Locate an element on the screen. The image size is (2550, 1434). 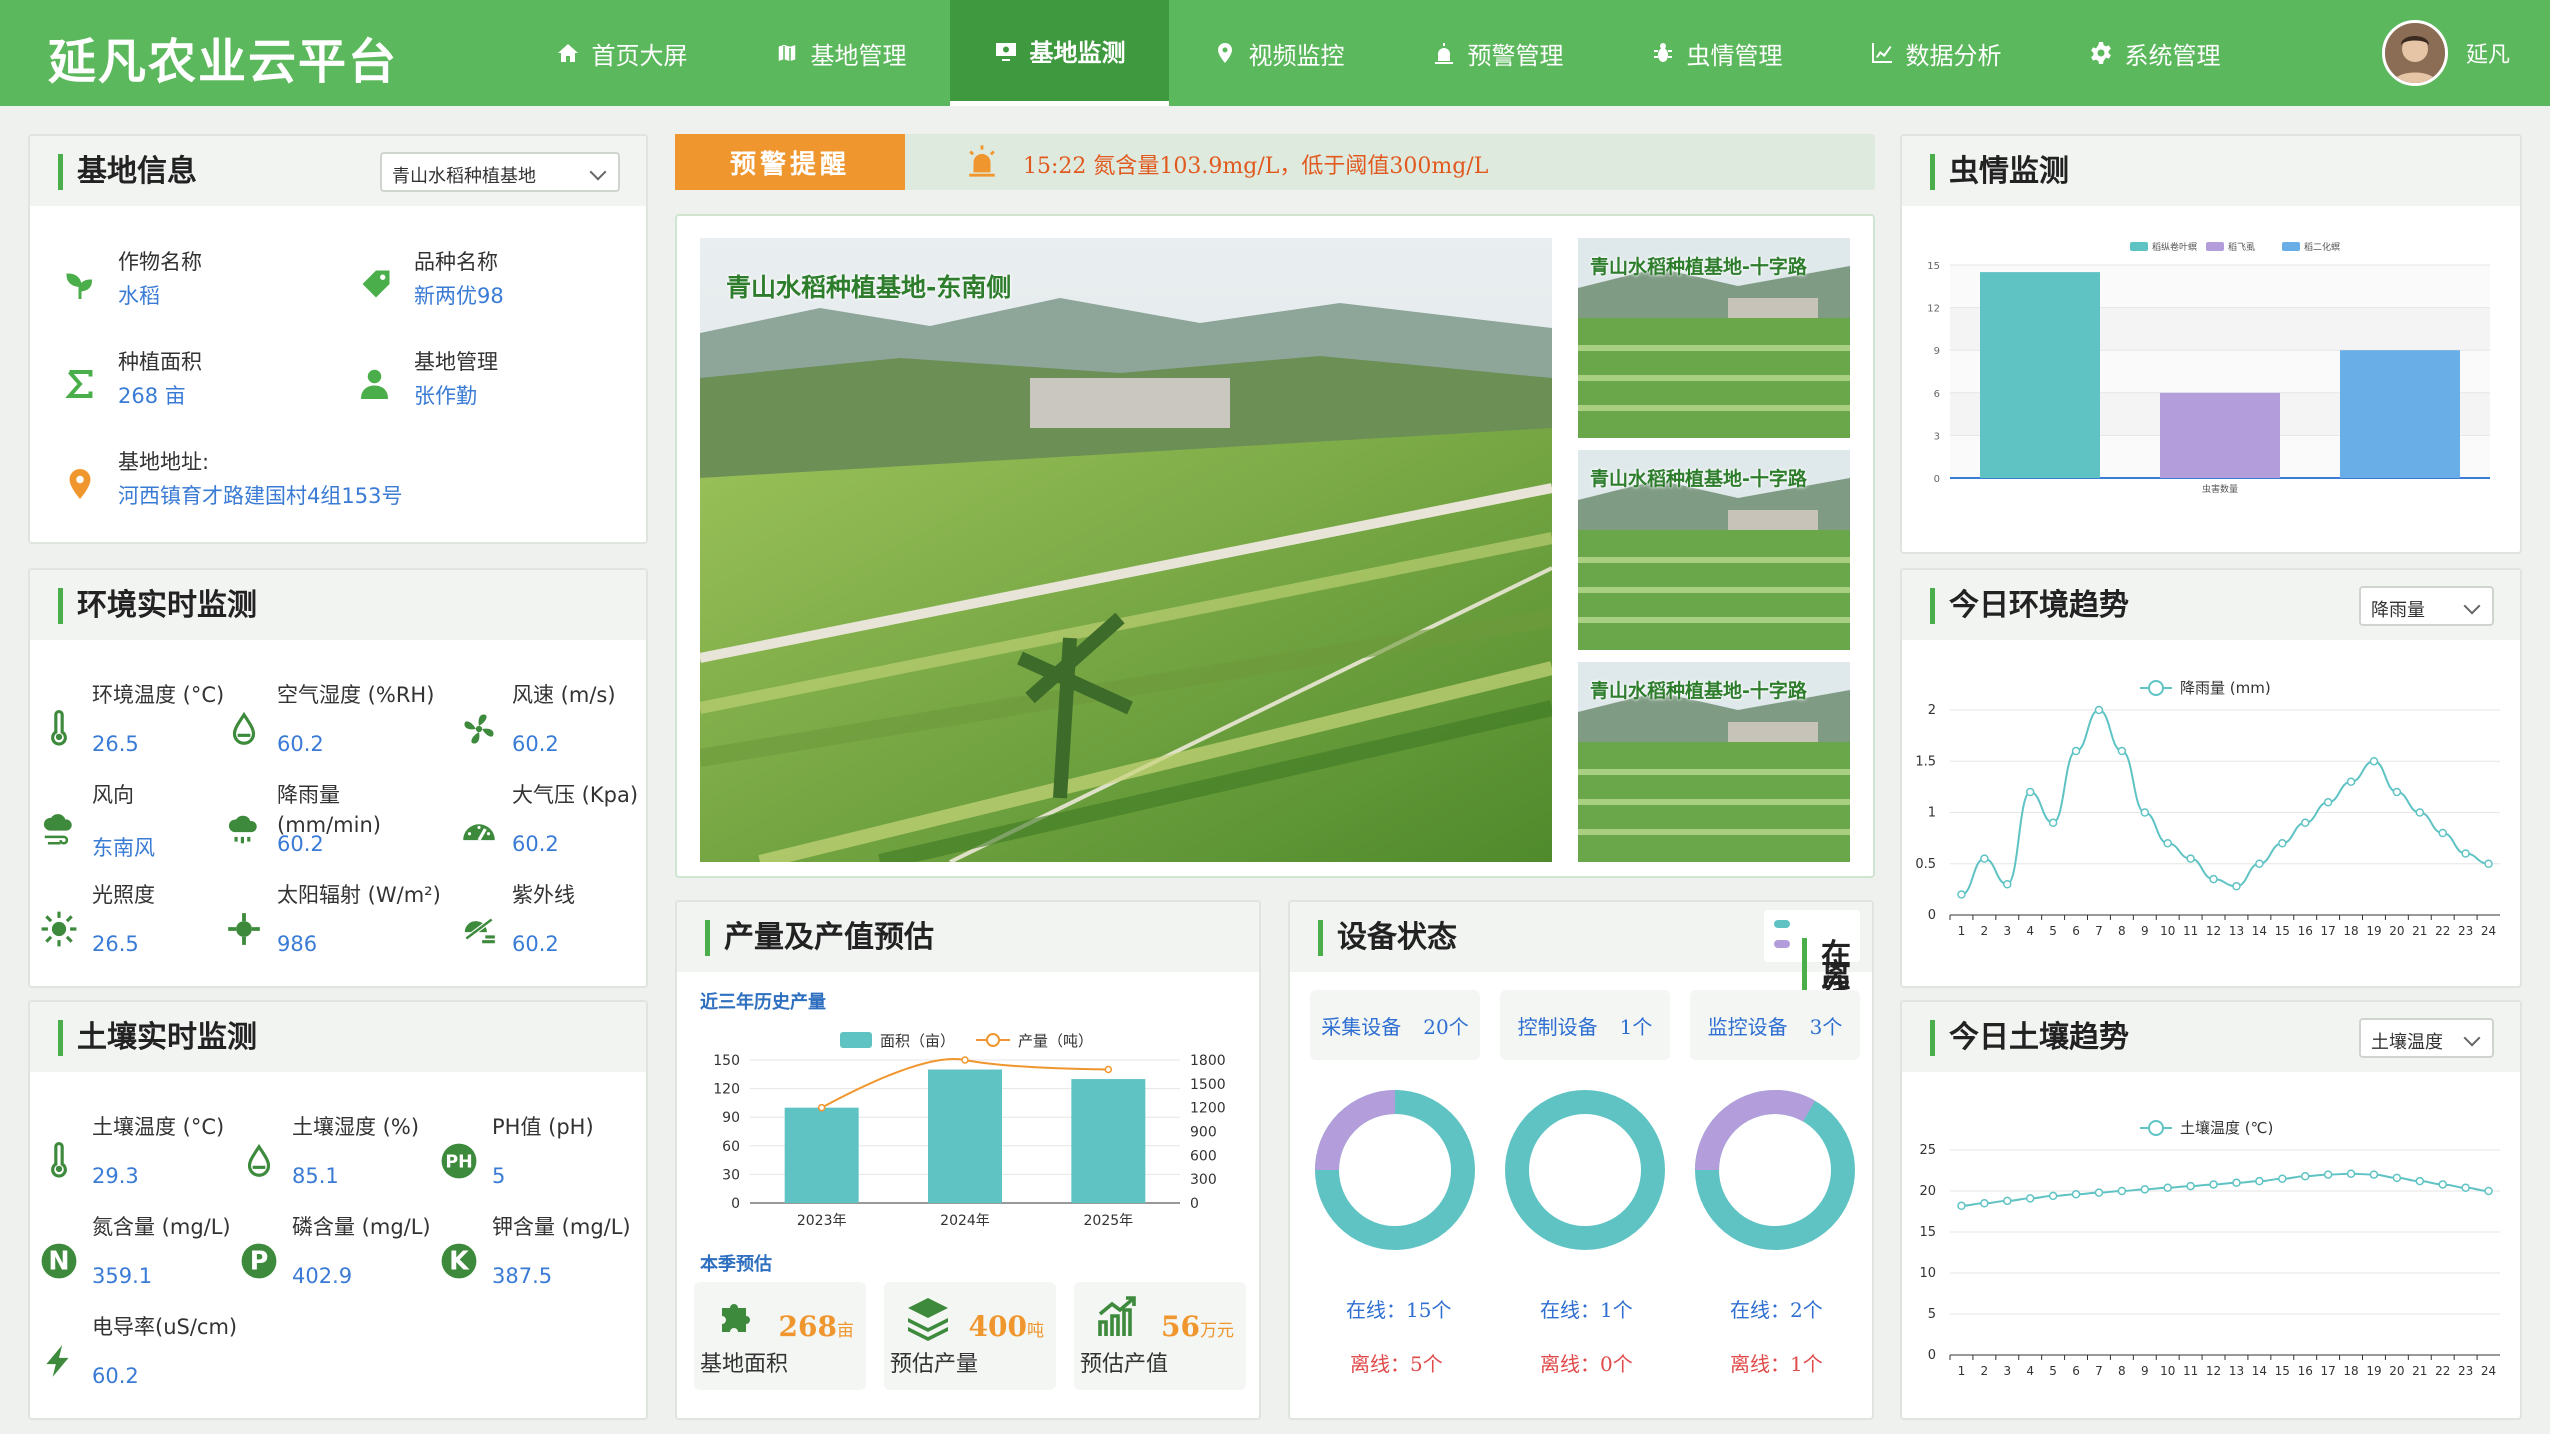
svg-text: N is located at coordinates (58, 1261).